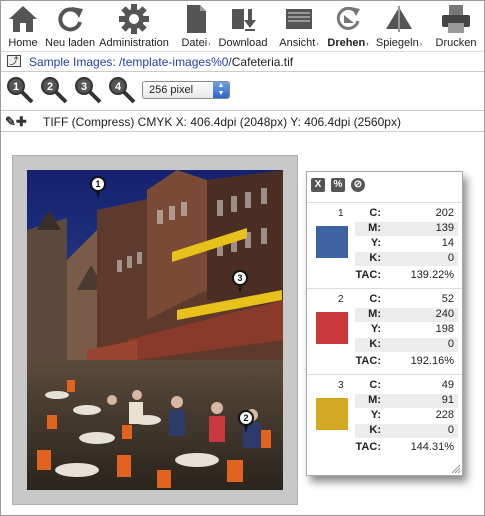 This screenshot has height=516, width=485. What do you see at coordinates (244, 20) in the screenshot?
I see `download-icon` at bounding box center [244, 20].